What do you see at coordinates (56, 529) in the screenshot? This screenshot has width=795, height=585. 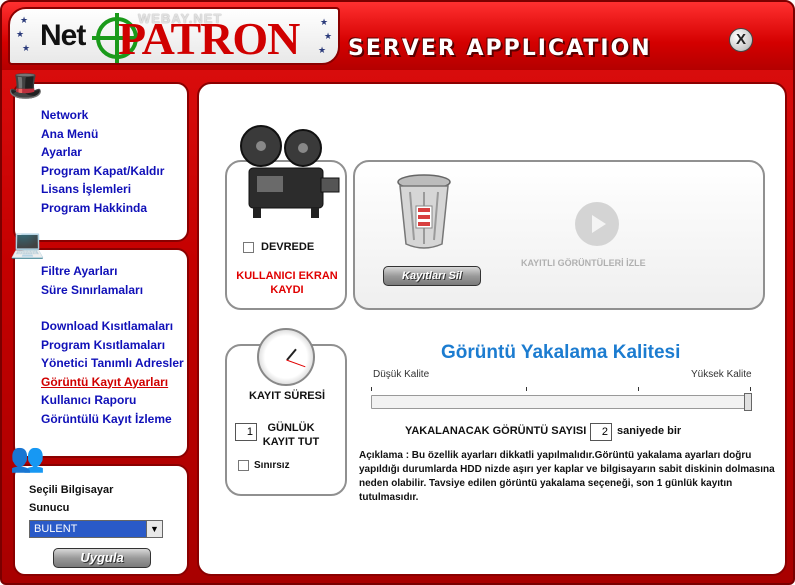 I see `server-dropdown-value: BULENT` at bounding box center [56, 529].